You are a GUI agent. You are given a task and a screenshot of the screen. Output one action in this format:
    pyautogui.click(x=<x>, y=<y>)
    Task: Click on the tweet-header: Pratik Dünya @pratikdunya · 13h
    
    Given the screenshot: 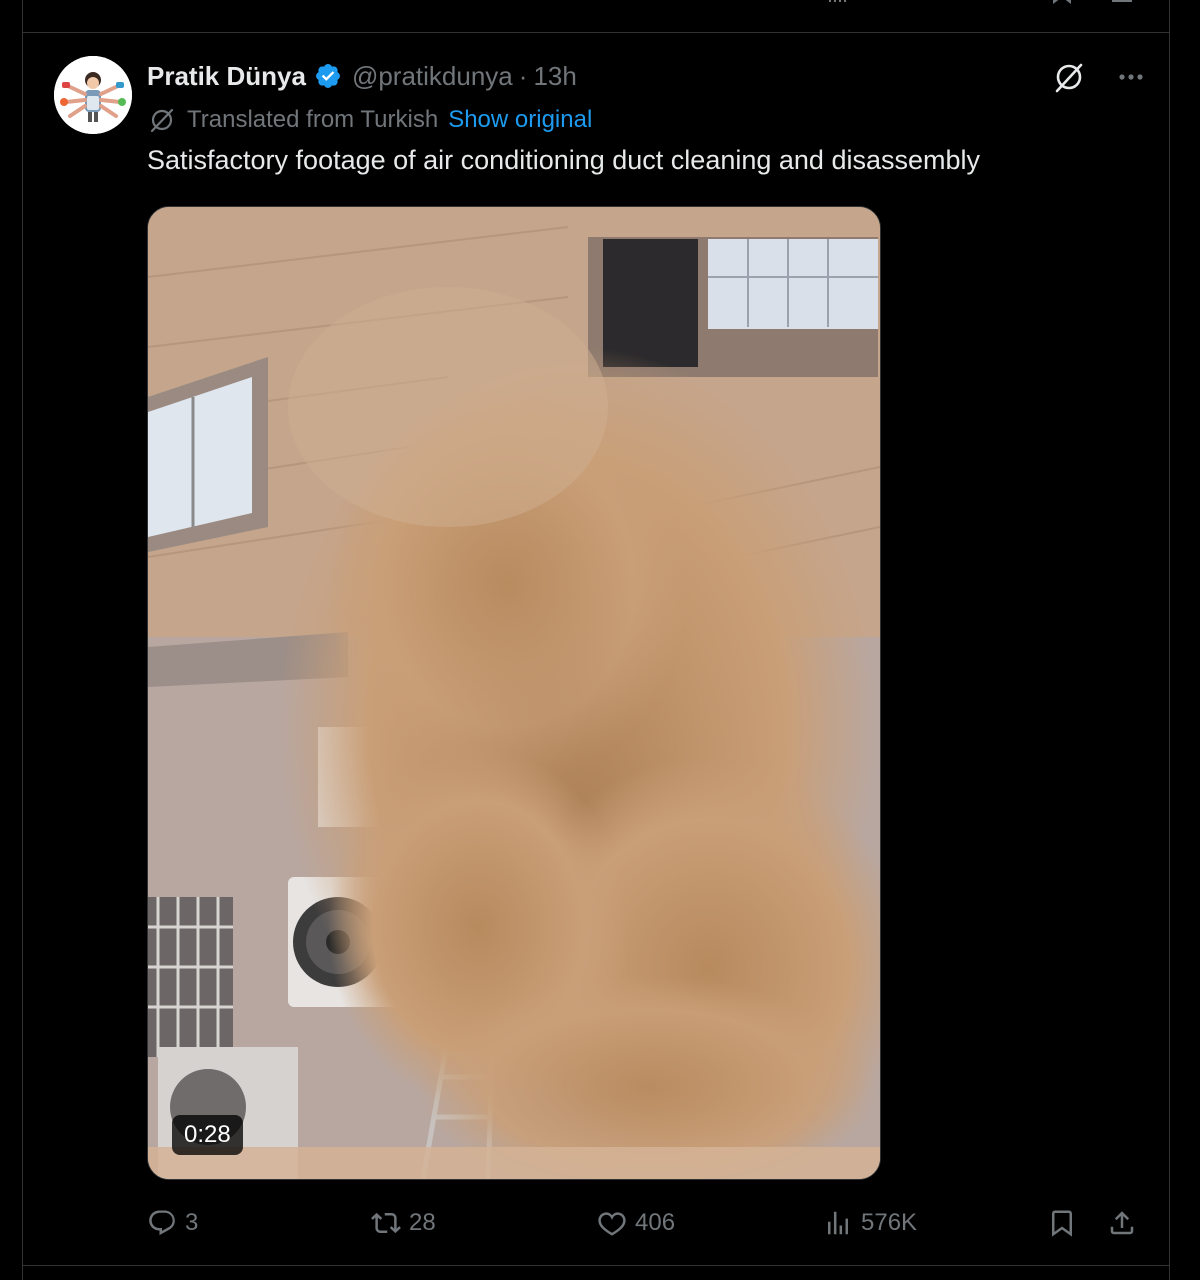 What is the action you would take?
    pyautogui.click(x=362, y=76)
    